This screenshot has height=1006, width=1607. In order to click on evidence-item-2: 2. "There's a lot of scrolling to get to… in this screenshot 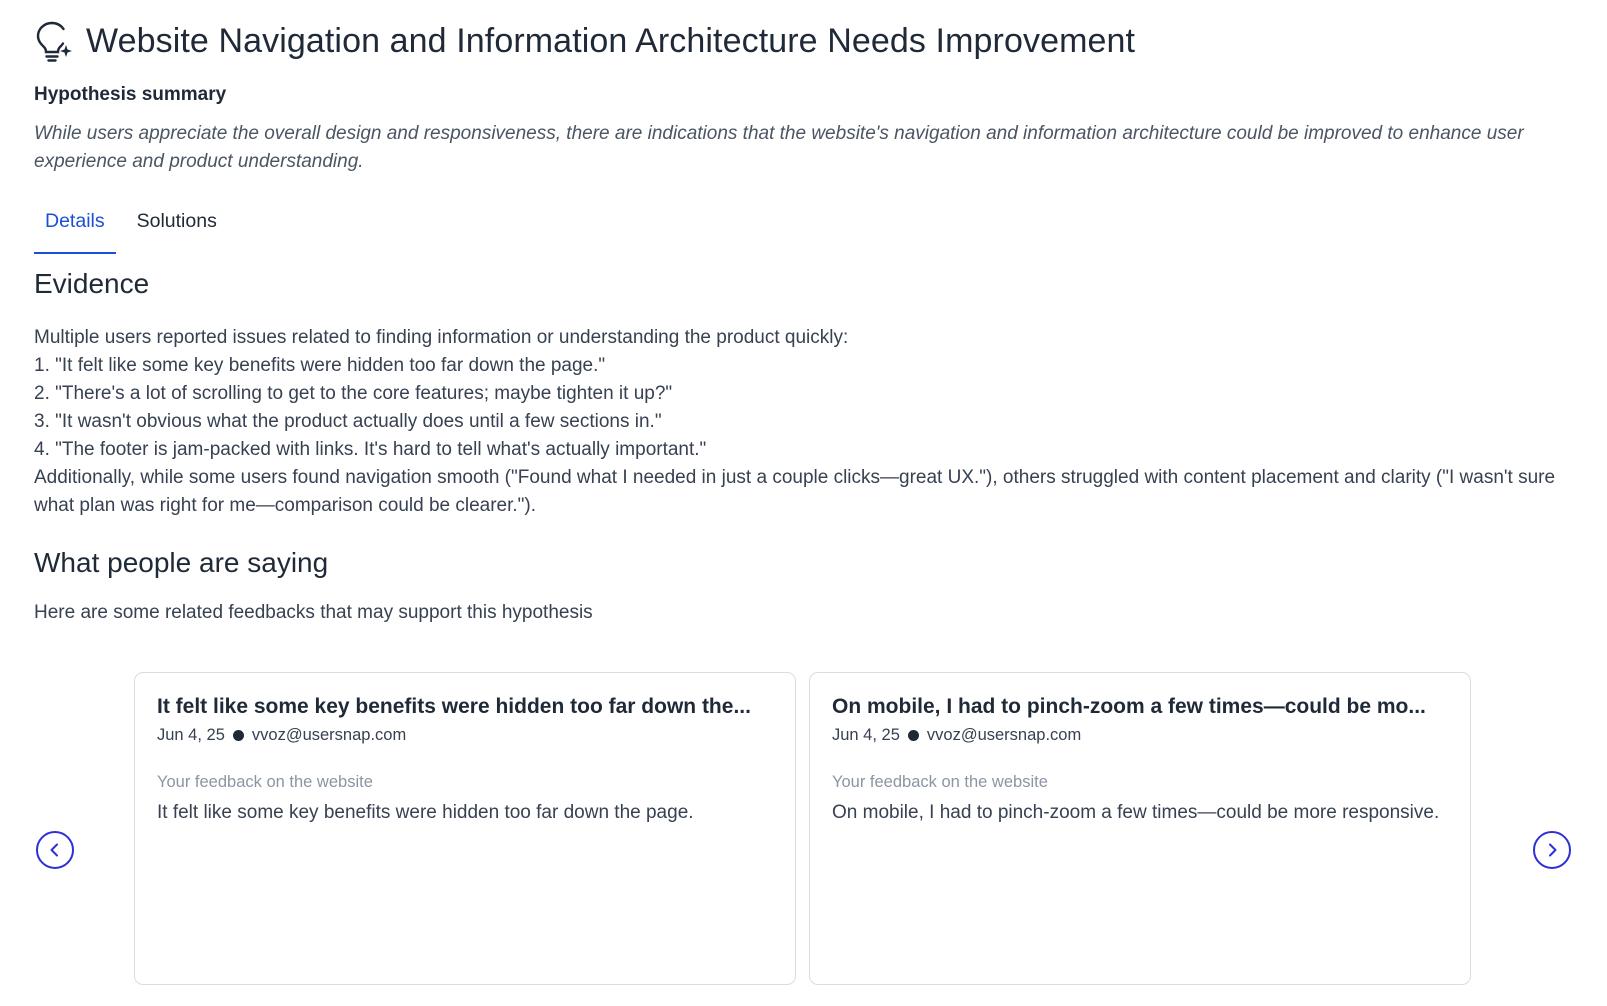, I will do `click(353, 393)`.